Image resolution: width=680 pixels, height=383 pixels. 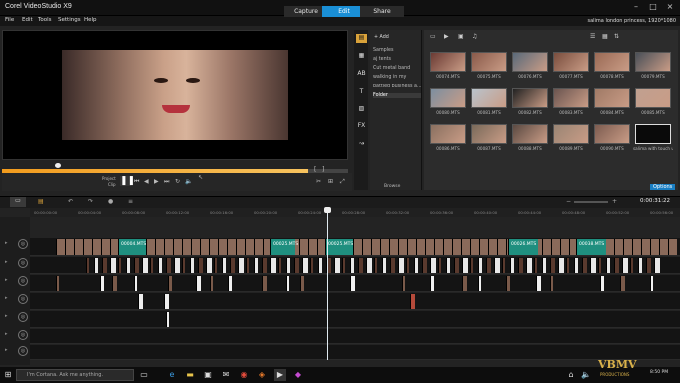 I want to click on chrome-icon: ◉, so click(x=244, y=375).